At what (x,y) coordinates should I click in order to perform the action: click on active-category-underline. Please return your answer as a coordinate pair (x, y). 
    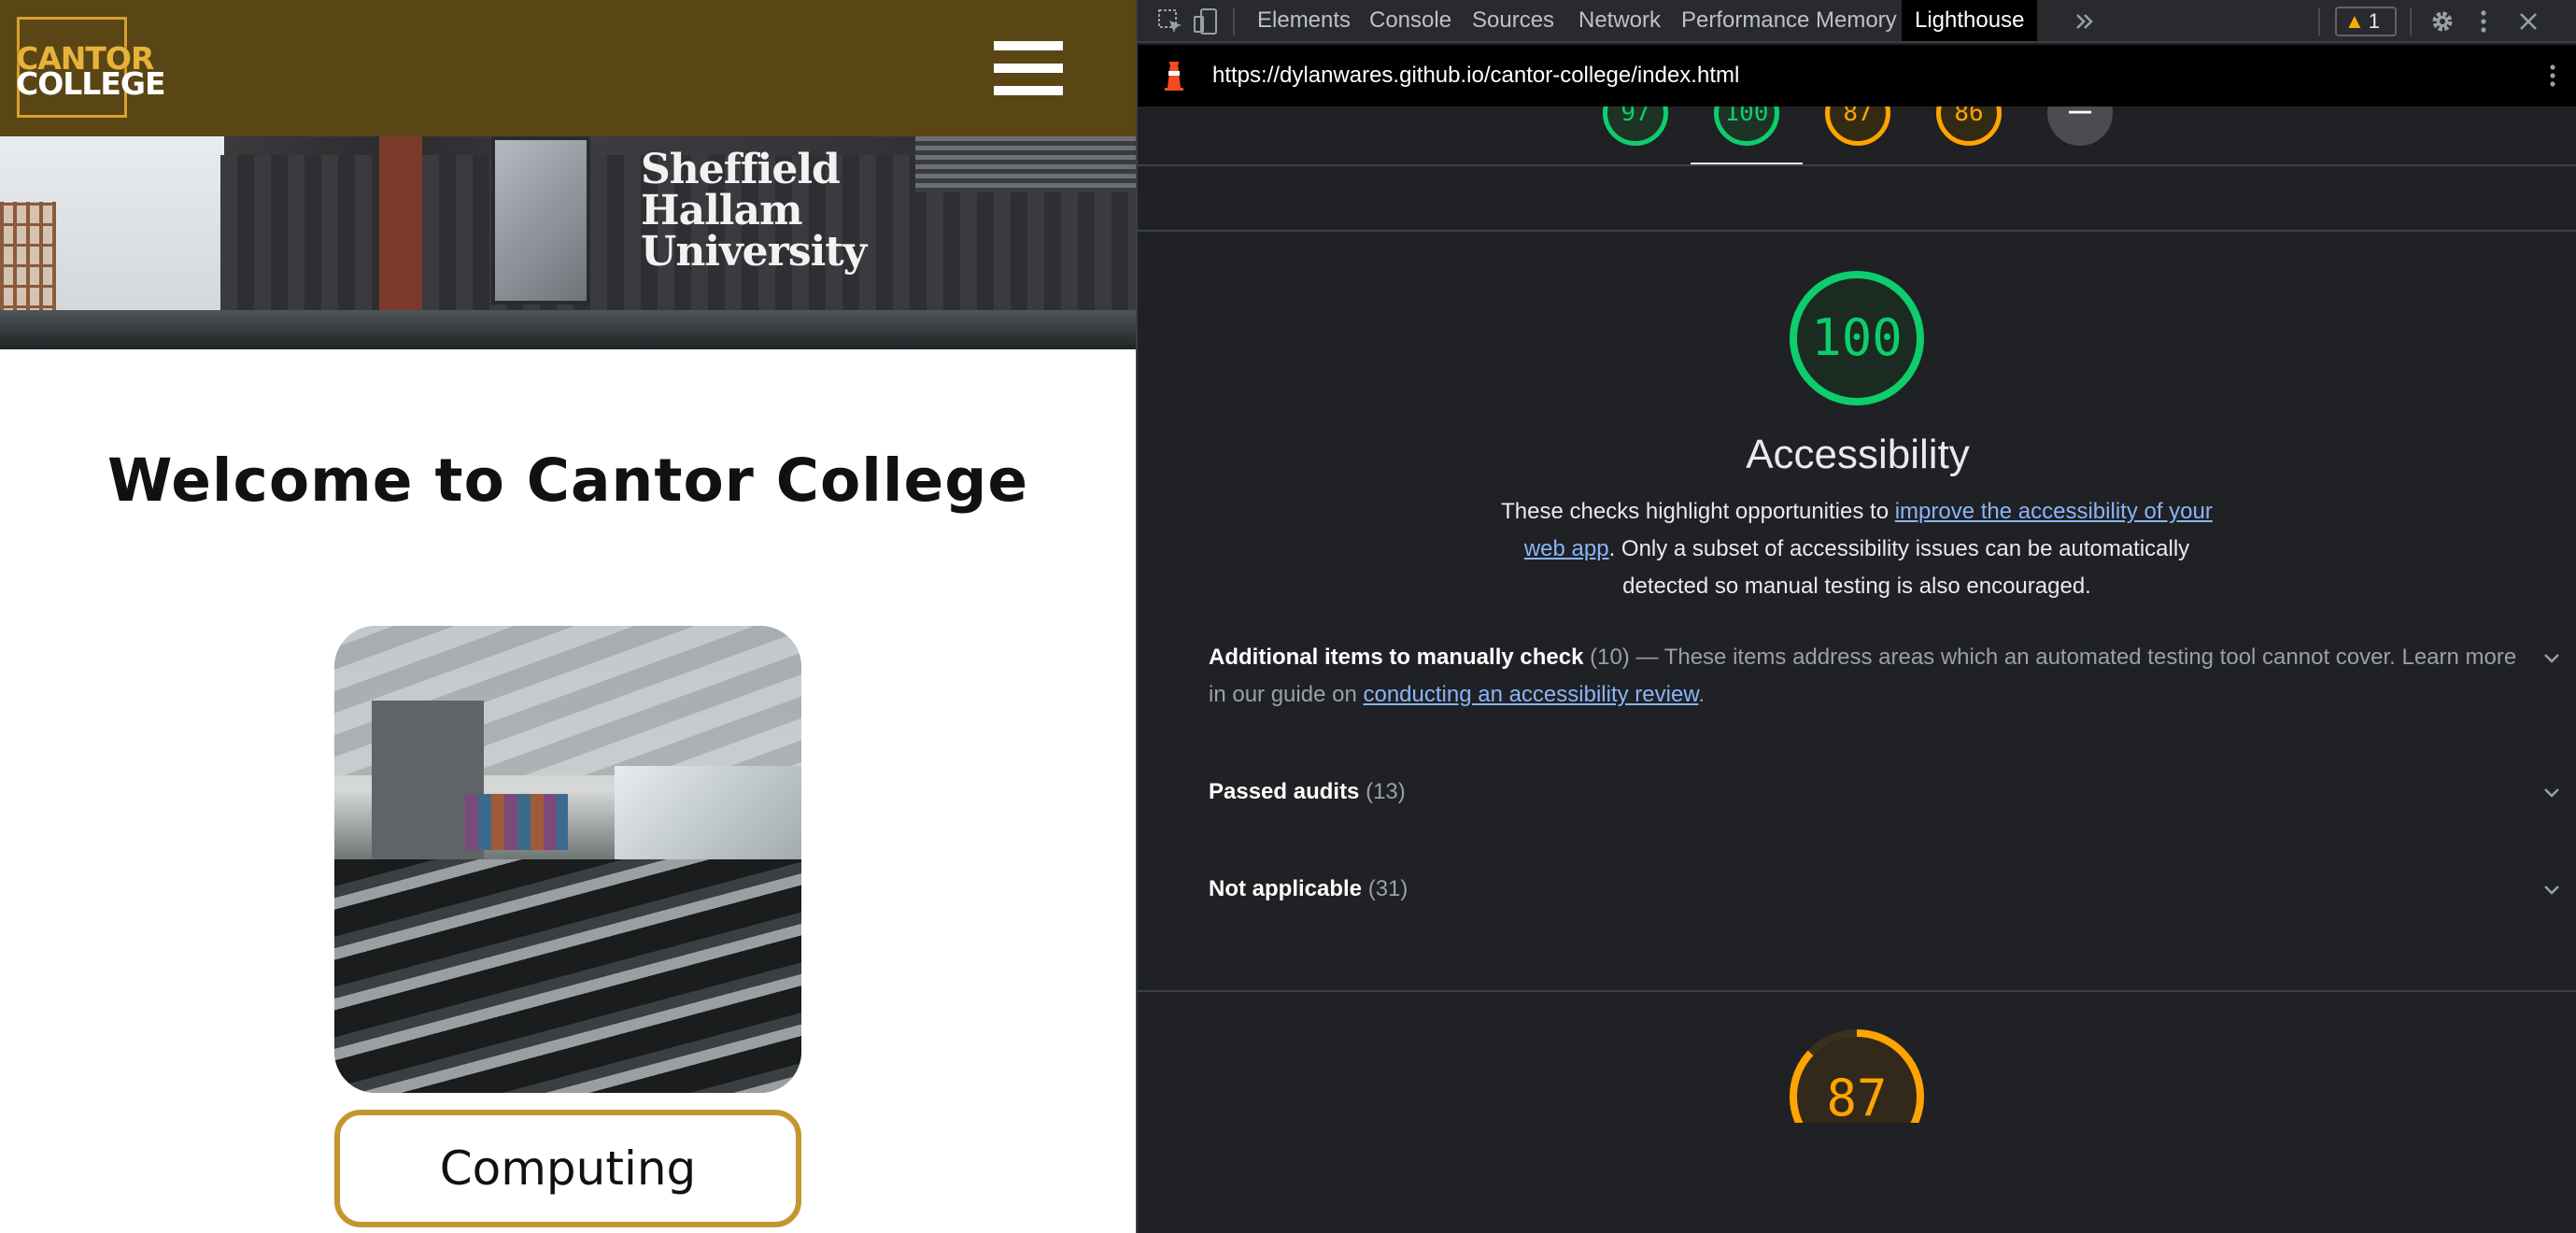
    Looking at the image, I should click on (1747, 163).